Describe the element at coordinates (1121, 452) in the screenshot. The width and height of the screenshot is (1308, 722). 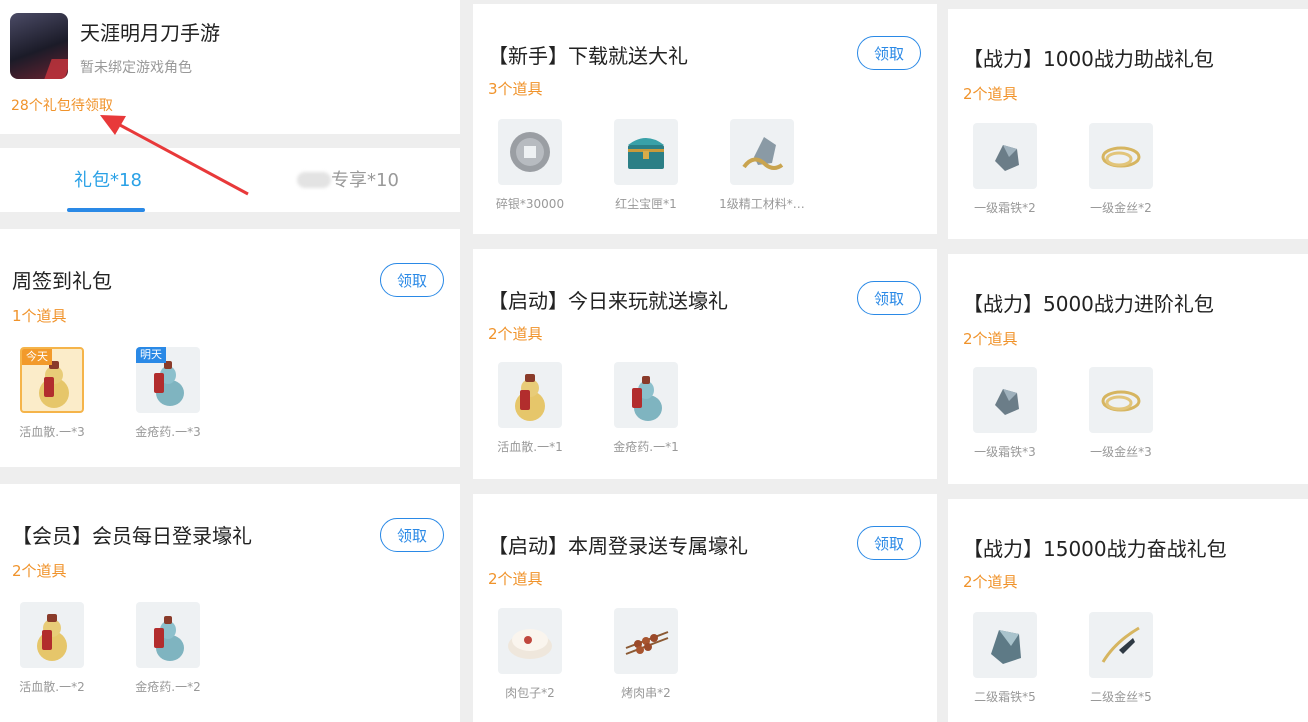
I see `item-label: 一级金丝*3` at that location.